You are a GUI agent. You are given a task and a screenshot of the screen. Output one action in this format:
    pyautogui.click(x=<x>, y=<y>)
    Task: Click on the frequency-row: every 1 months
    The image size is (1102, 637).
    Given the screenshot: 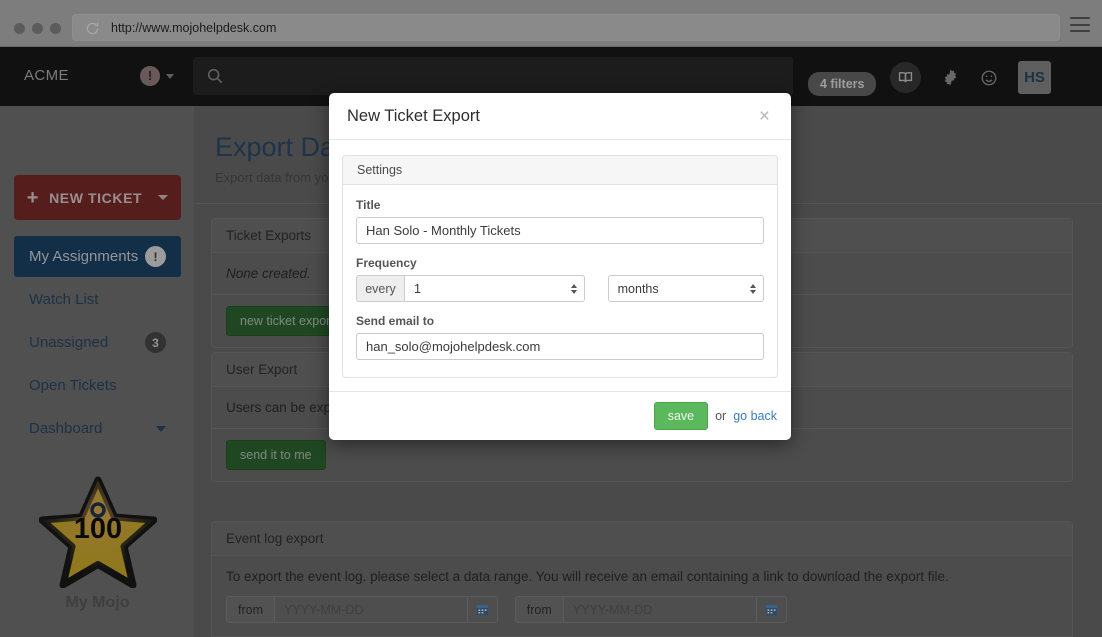 What is the action you would take?
    pyautogui.click(x=560, y=288)
    